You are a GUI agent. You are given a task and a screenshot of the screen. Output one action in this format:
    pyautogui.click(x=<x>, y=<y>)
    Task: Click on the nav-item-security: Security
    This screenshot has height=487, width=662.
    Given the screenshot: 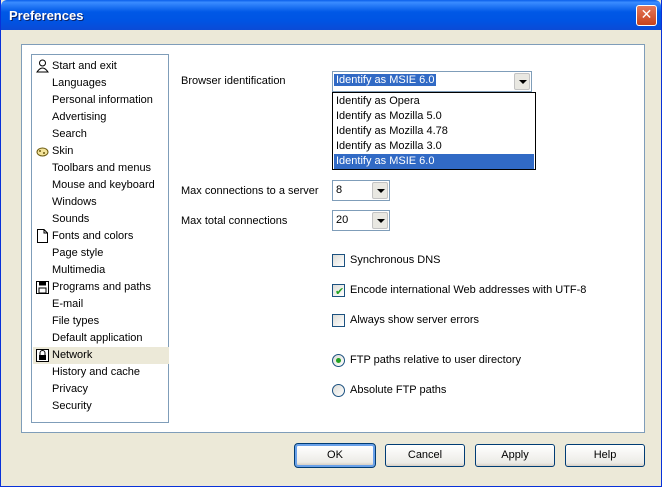 What is the action you would take?
    pyautogui.click(x=101, y=406)
    